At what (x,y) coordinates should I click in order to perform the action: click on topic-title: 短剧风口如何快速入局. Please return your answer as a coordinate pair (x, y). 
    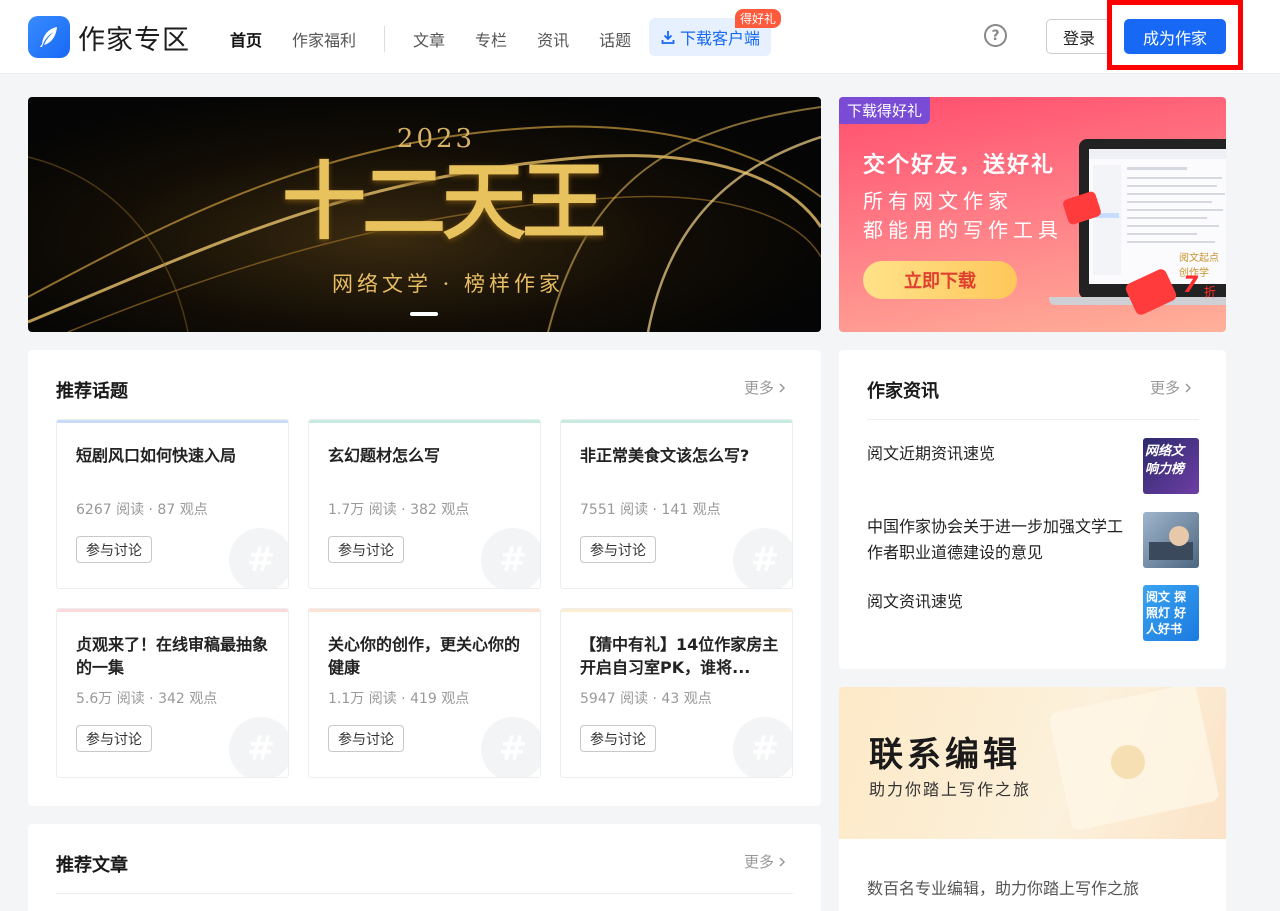
    Looking at the image, I should click on (156, 455).